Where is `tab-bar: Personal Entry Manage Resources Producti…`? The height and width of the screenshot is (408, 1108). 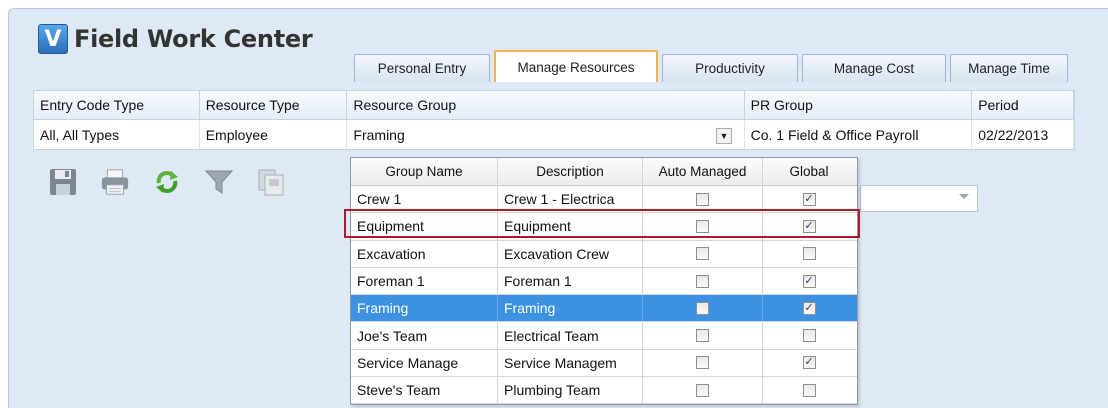
tab-bar: Personal Entry Manage Resources Producti… is located at coordinates (713, 66).